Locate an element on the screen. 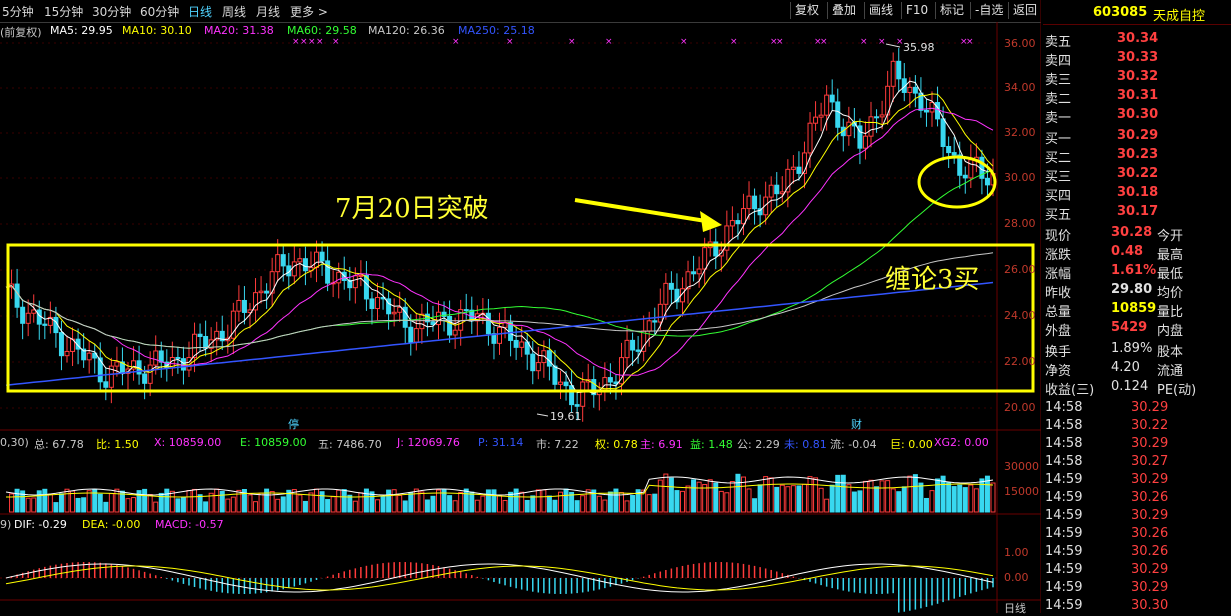 The image size is (1231, 616). ask-label: 卖四 is located at coordinates (1058, 61).